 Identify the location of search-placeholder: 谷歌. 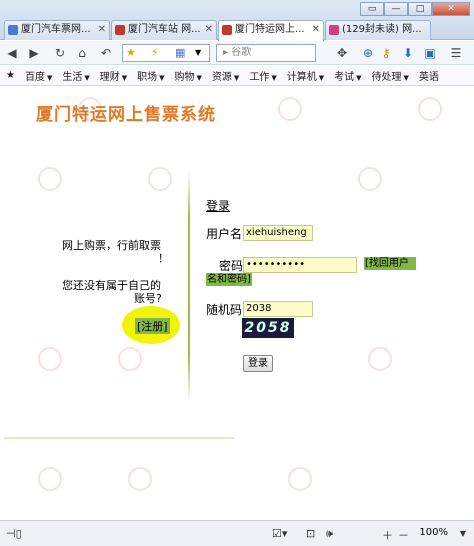
(241, 52).